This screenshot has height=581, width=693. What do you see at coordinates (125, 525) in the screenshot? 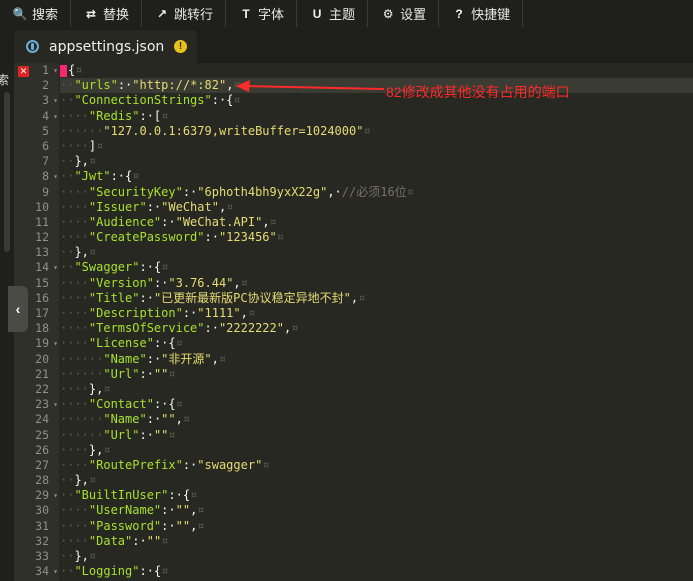
I see `code-token: "Password"` at bounding box center [125, 525].